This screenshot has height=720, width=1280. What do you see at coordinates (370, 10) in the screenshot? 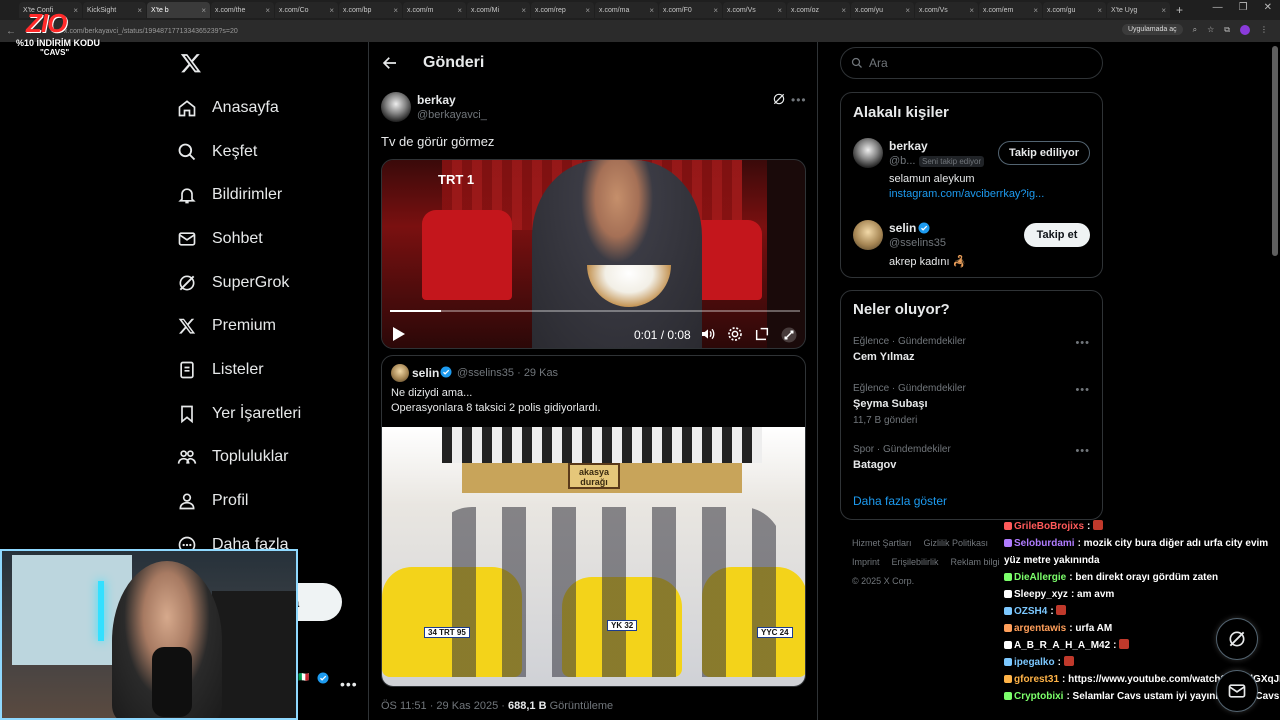
I see `browser-tab: x.com/bp ×` at bounding box center [370, 10].